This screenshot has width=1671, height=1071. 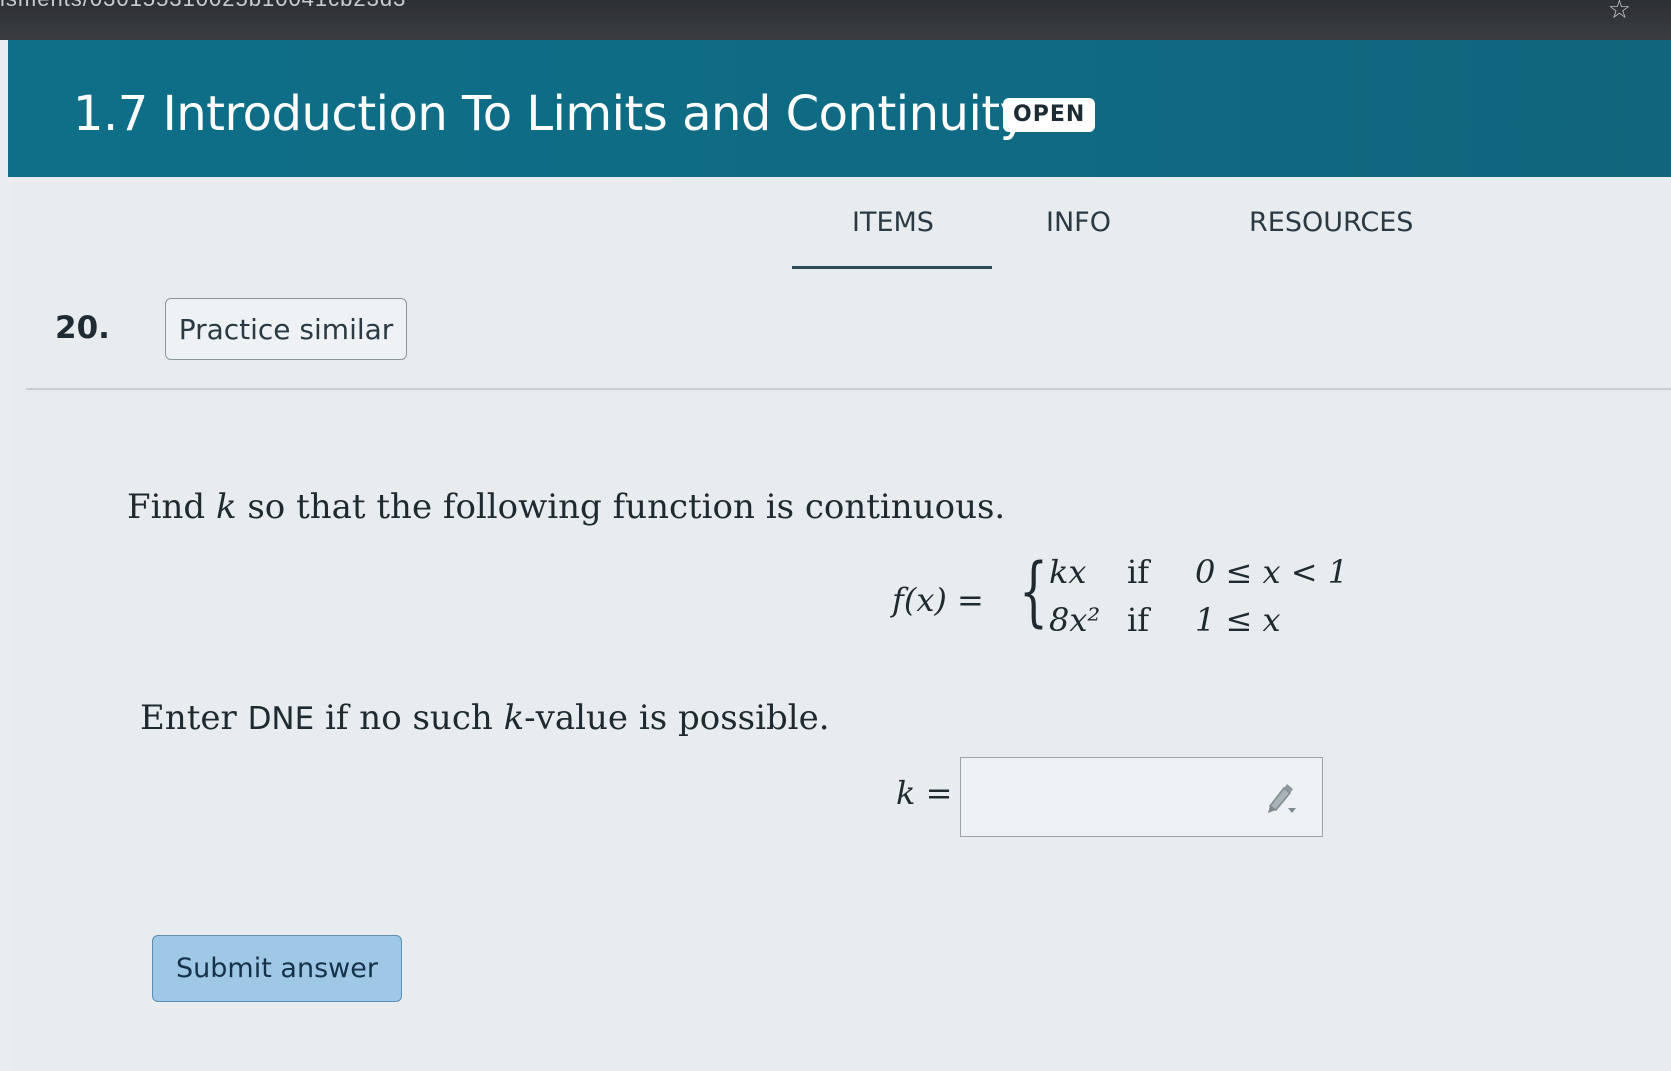 I want to click on active-tab-indicator, so click(x=892, y=267).